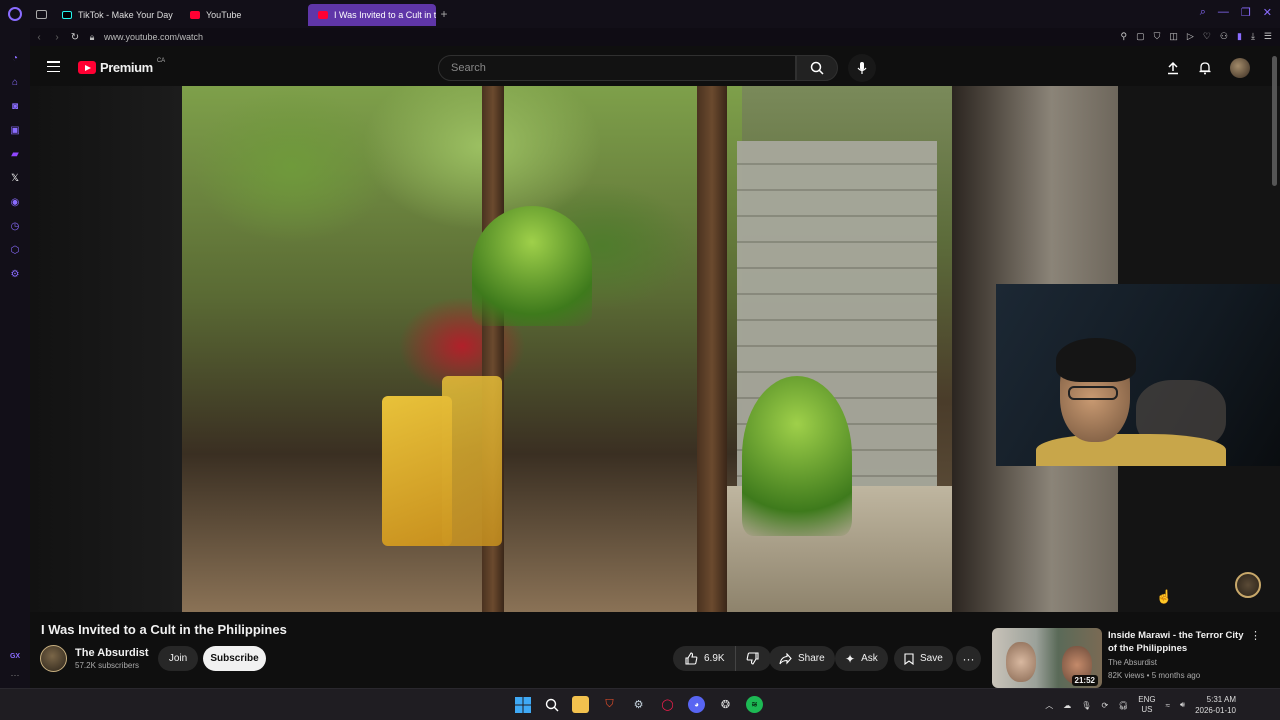 Image resolution: width=1280 pixels, height=720 pixels. What do you see at coordinates (15, 358) in the screenshot?
I see `browser-sidebar: ◔ ⌂ ◙ ▣ ▰ 𝕏 ◉ ◷ ⬡ ⚙ GX ···` at bounding box center [15, 358].